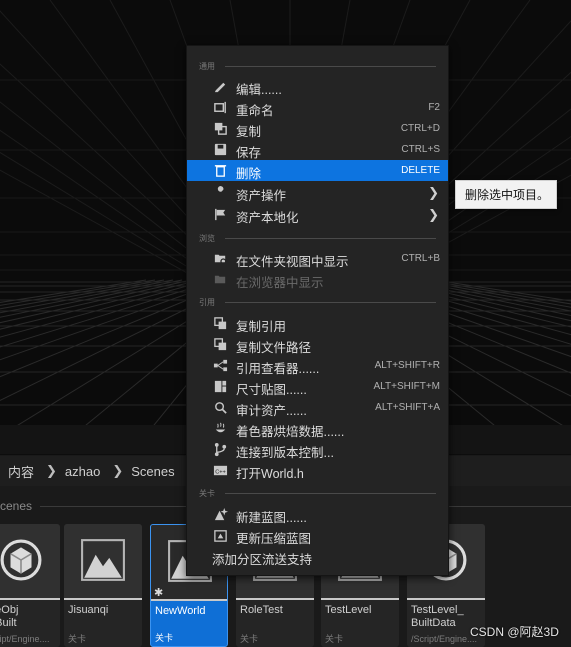 The height and width of the screenshot is (647, 571). Describe the element at coordinates (220, 258) in the screenshot. I see `folder-search-icon` at that location.